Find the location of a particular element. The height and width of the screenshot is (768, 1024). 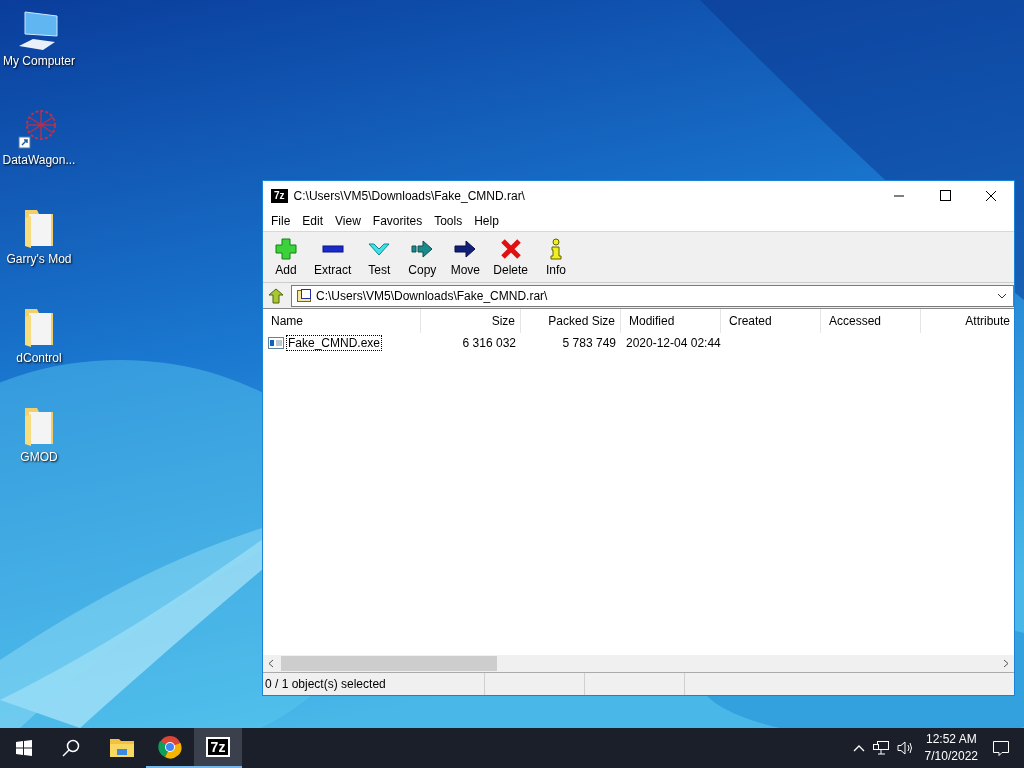

speaker-icon is located at coordinates (905, 748).